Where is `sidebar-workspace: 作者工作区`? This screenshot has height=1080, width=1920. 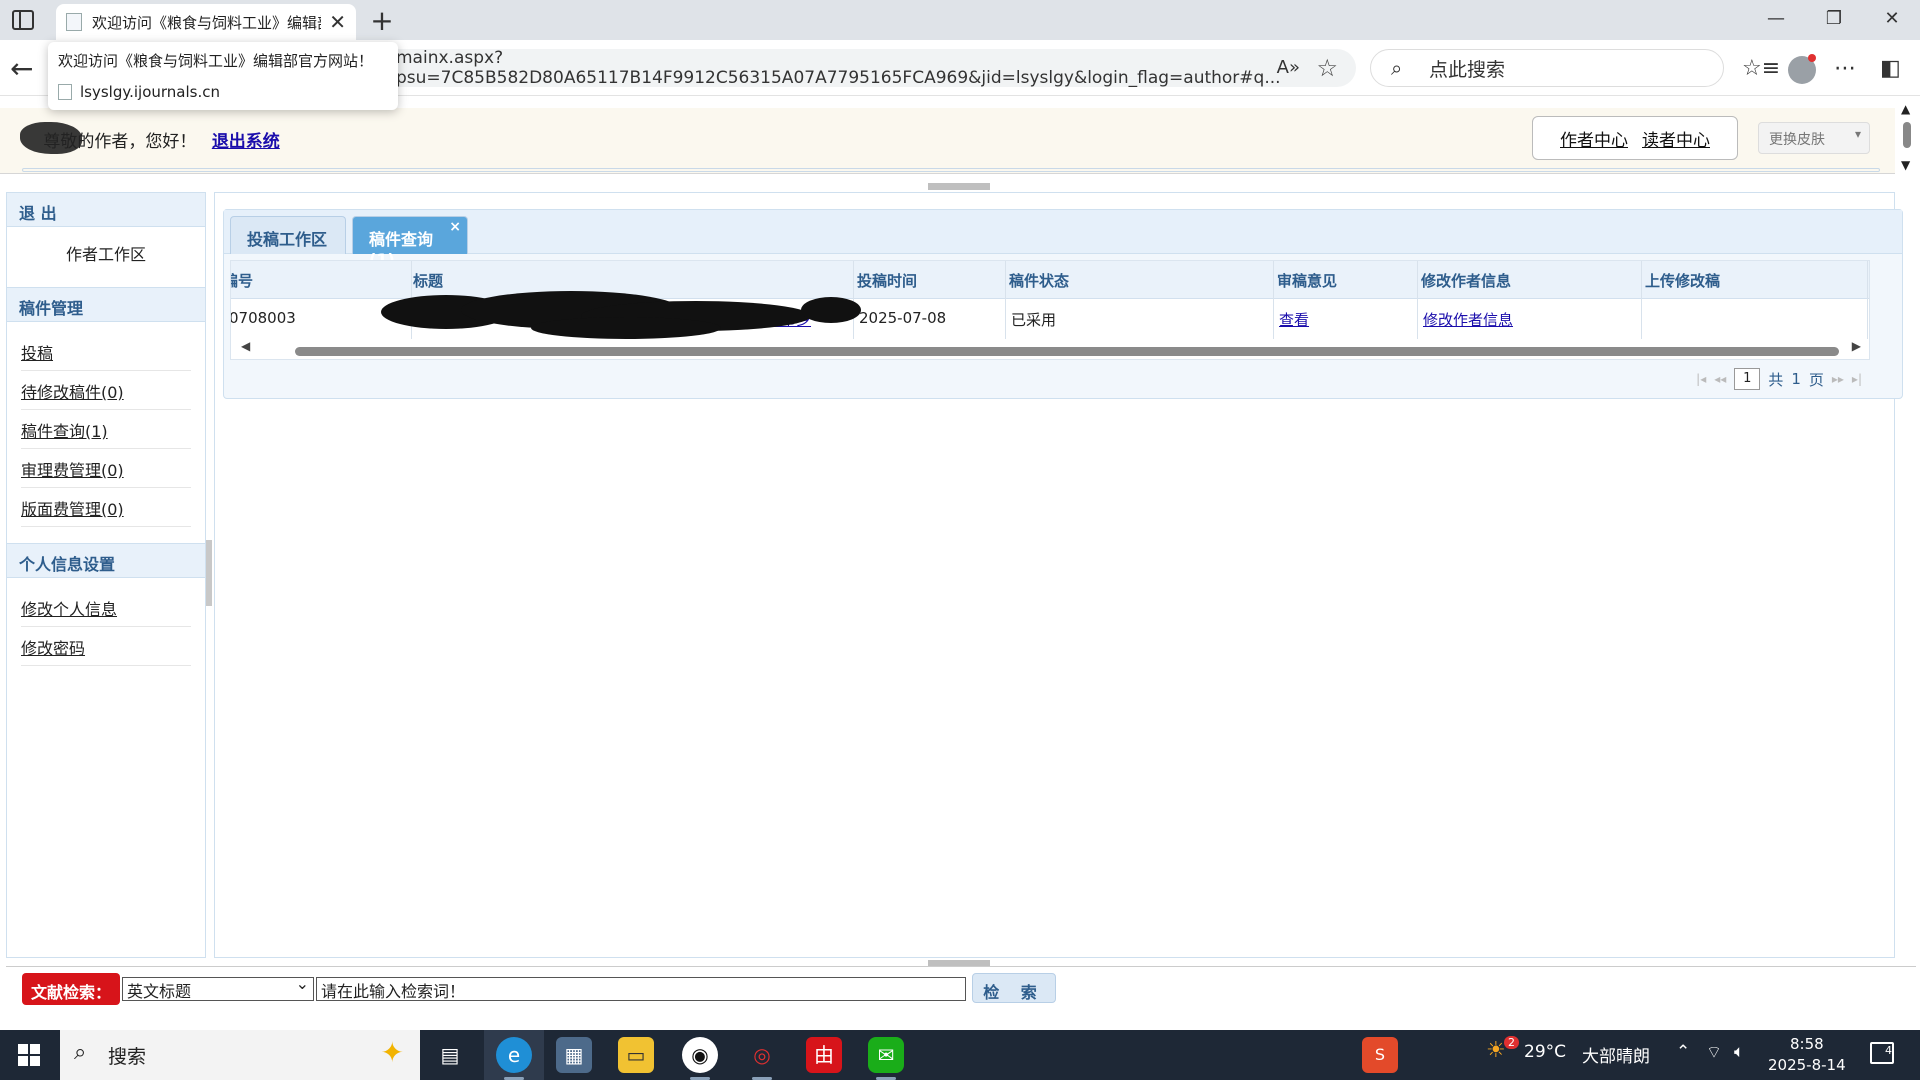 sidebar-workspace: 作者工作区 is located at coordinates (106, 253).